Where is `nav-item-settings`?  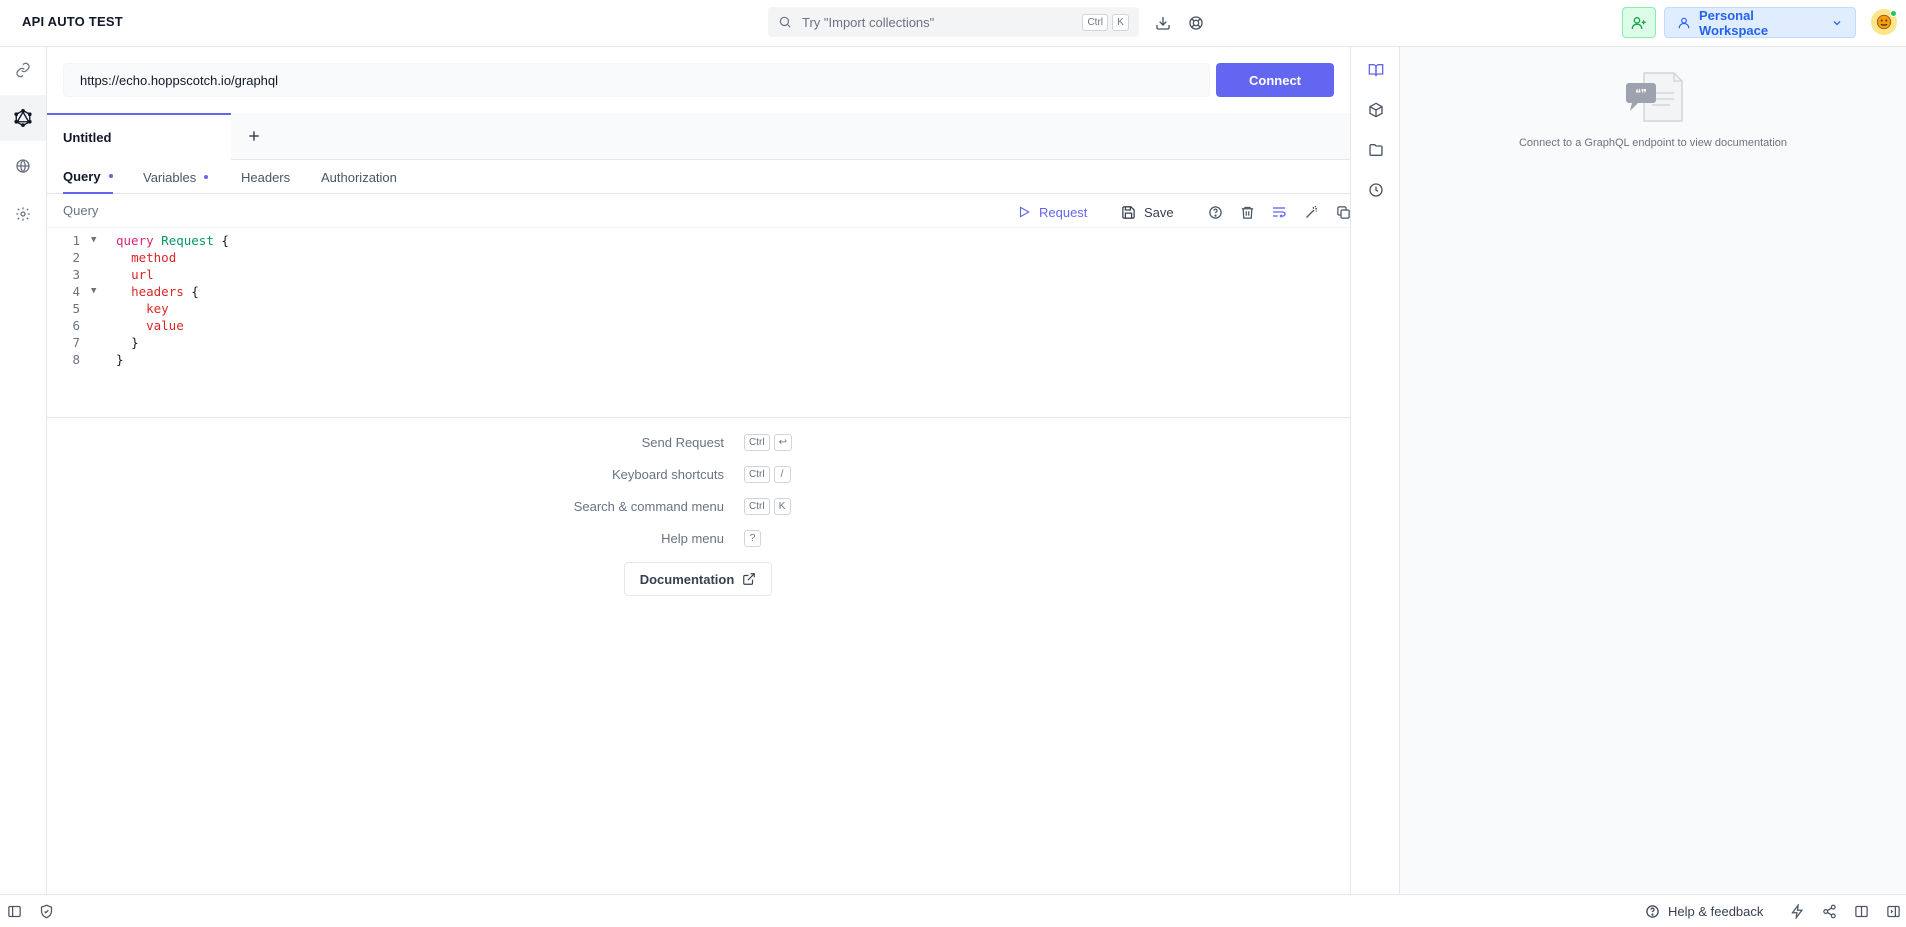
nav-item-settings is located at coordinates (23, 214).